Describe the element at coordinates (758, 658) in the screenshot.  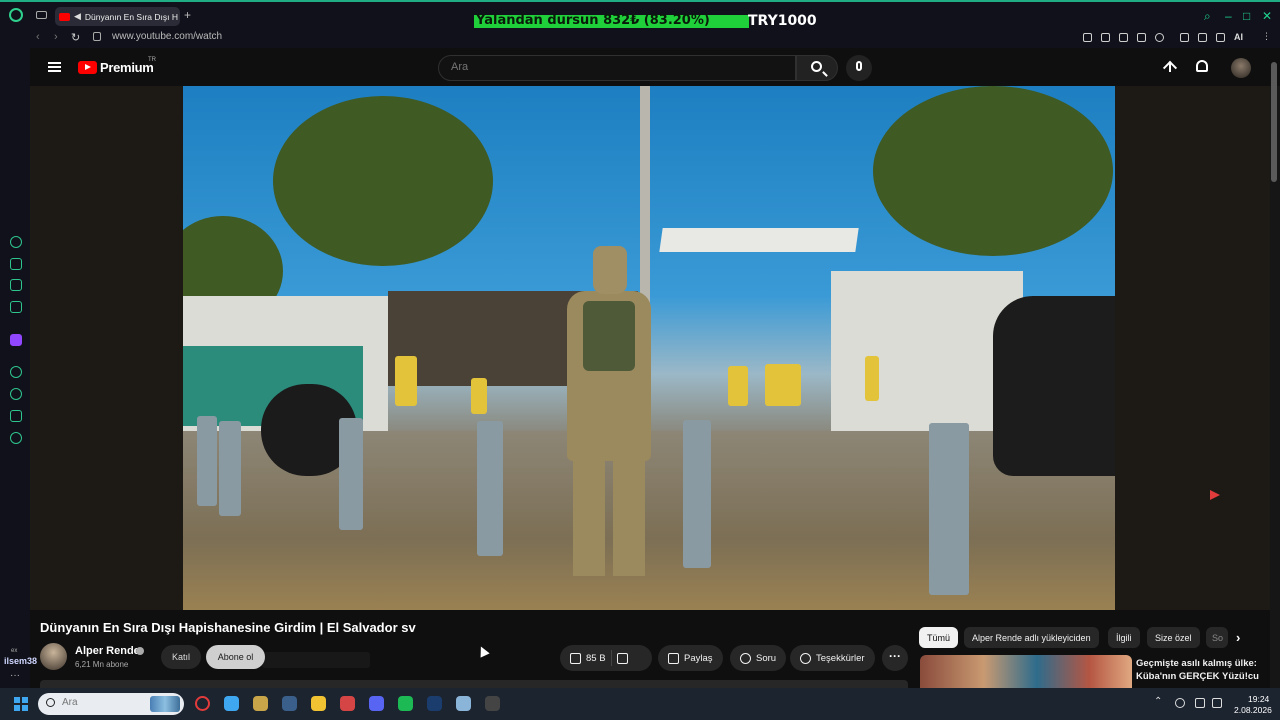
I see `ask-button: Soru` at that location.